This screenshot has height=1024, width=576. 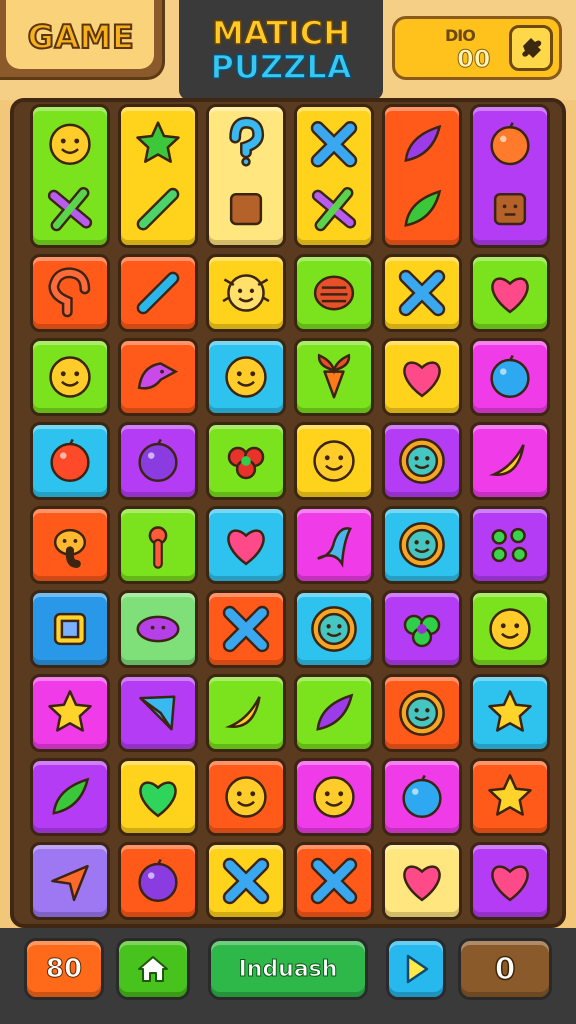 I want to click on star-splat-icon, so click(x=158, y=176).